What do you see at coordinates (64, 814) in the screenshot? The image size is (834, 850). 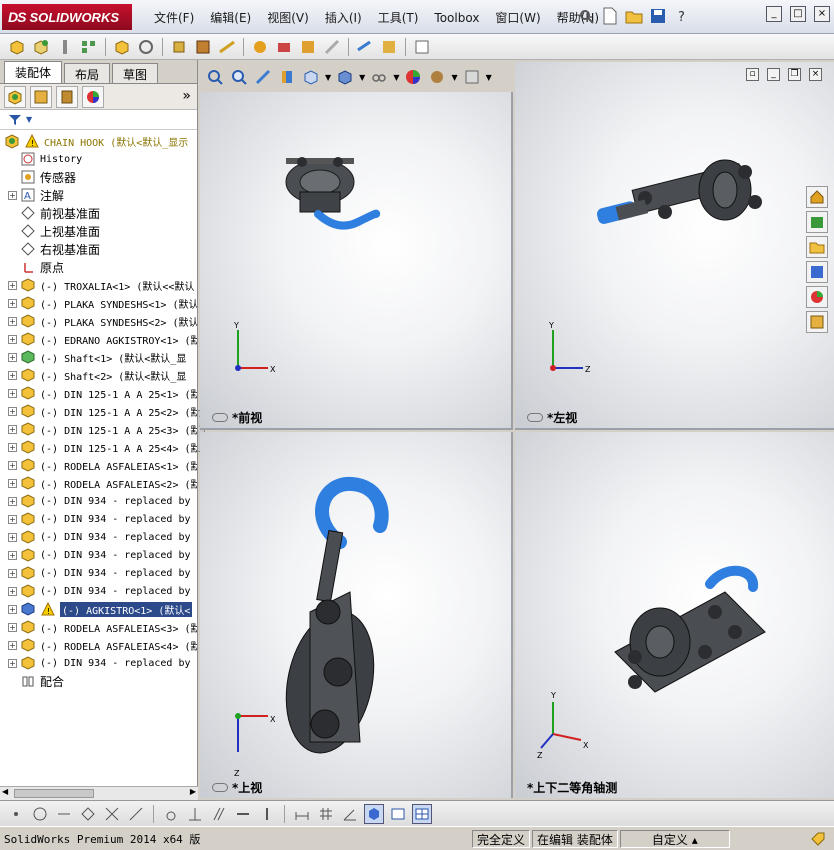 I see `midpoint-snap-icon` at bounding box center [64, 814].